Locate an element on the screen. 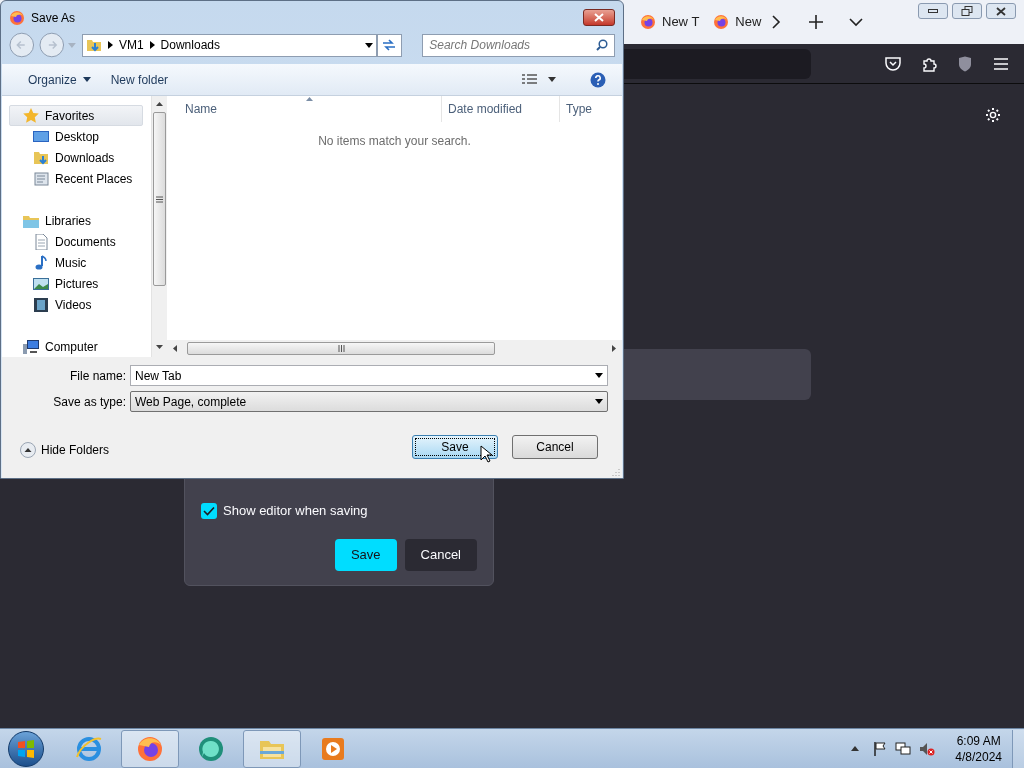 This screenshot has height=768, width=1024. refresh-icon is located at coordinates (389, 45).